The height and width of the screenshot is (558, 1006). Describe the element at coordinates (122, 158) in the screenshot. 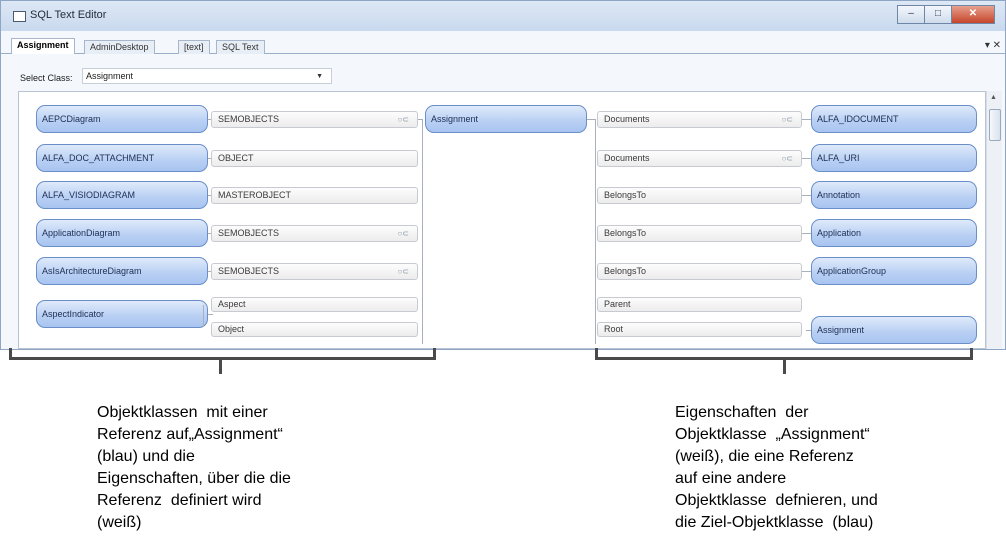

I see `class-node: ALFA_DOC_ATTACHMENT` at that location.